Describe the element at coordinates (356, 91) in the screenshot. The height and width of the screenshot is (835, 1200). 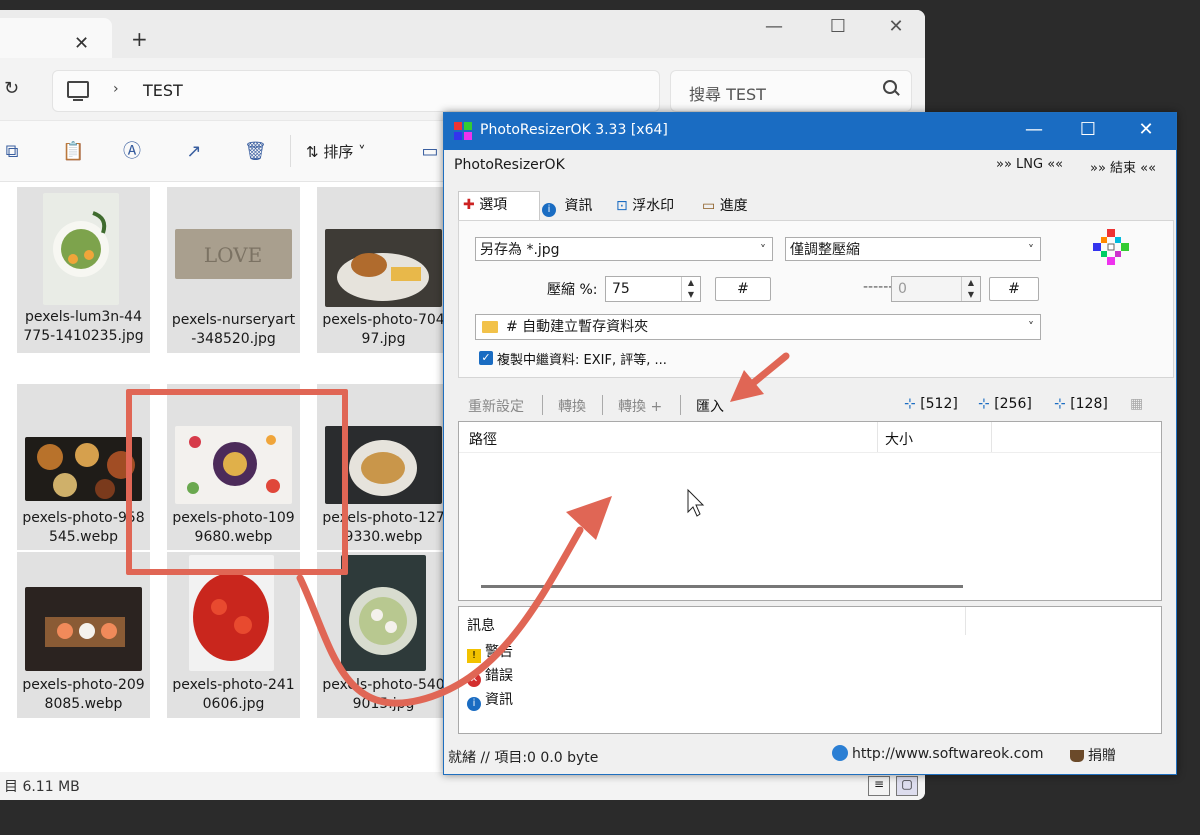
I see `address-bar: › TEST` at that location.